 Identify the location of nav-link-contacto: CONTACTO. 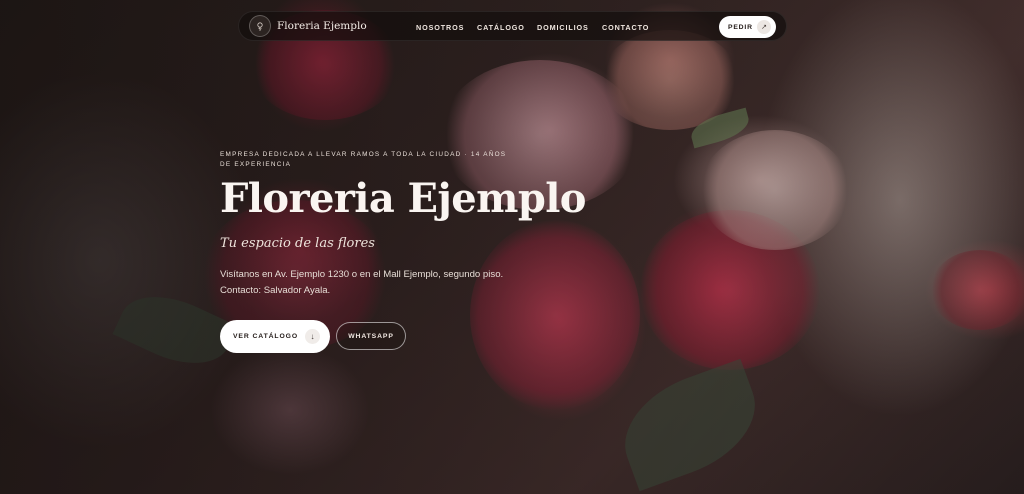
(625, 27).